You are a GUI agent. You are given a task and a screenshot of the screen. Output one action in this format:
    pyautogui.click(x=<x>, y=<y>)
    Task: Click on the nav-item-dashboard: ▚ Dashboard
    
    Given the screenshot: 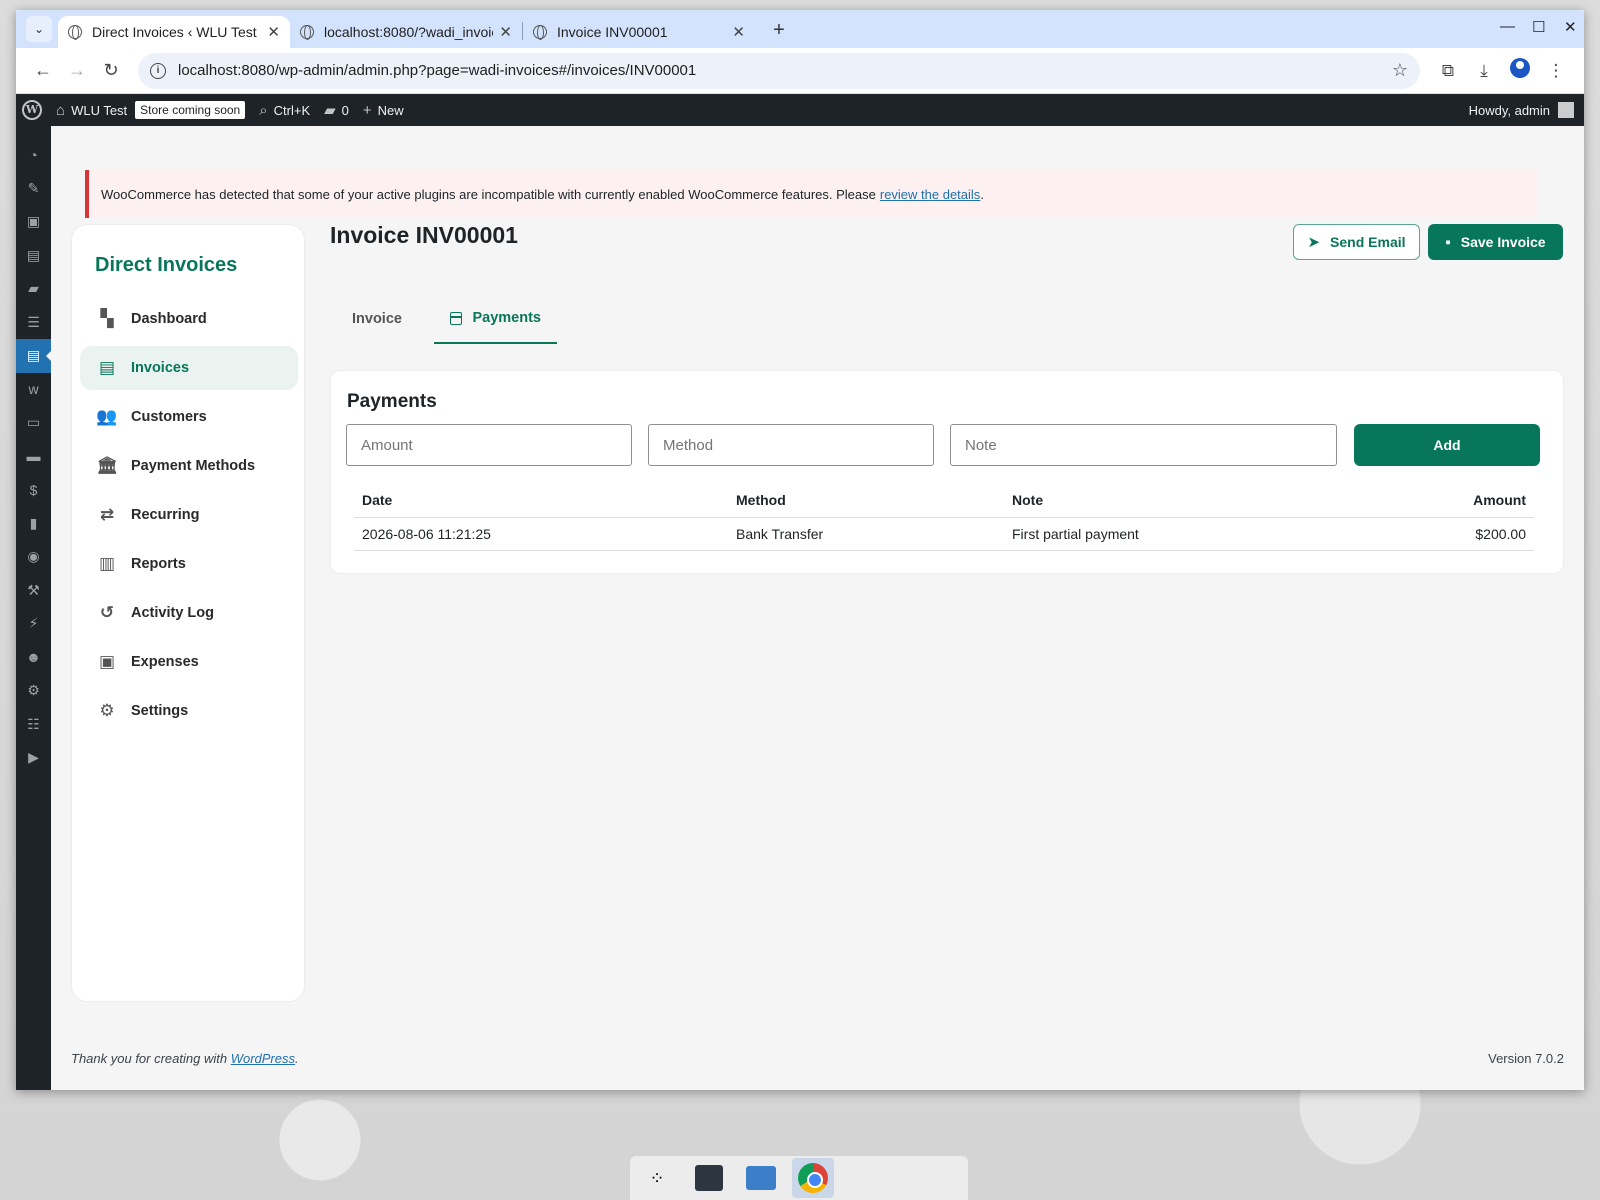 What is the action you would take?
    pyautogui.click(x=189, y=319)
    